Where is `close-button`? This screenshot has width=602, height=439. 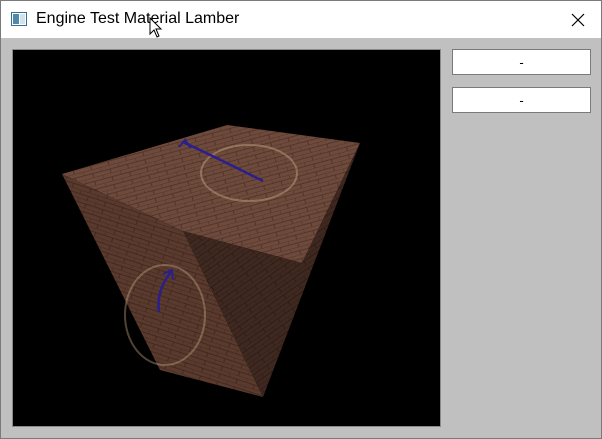 close-button is located at coordinates (578, 19).